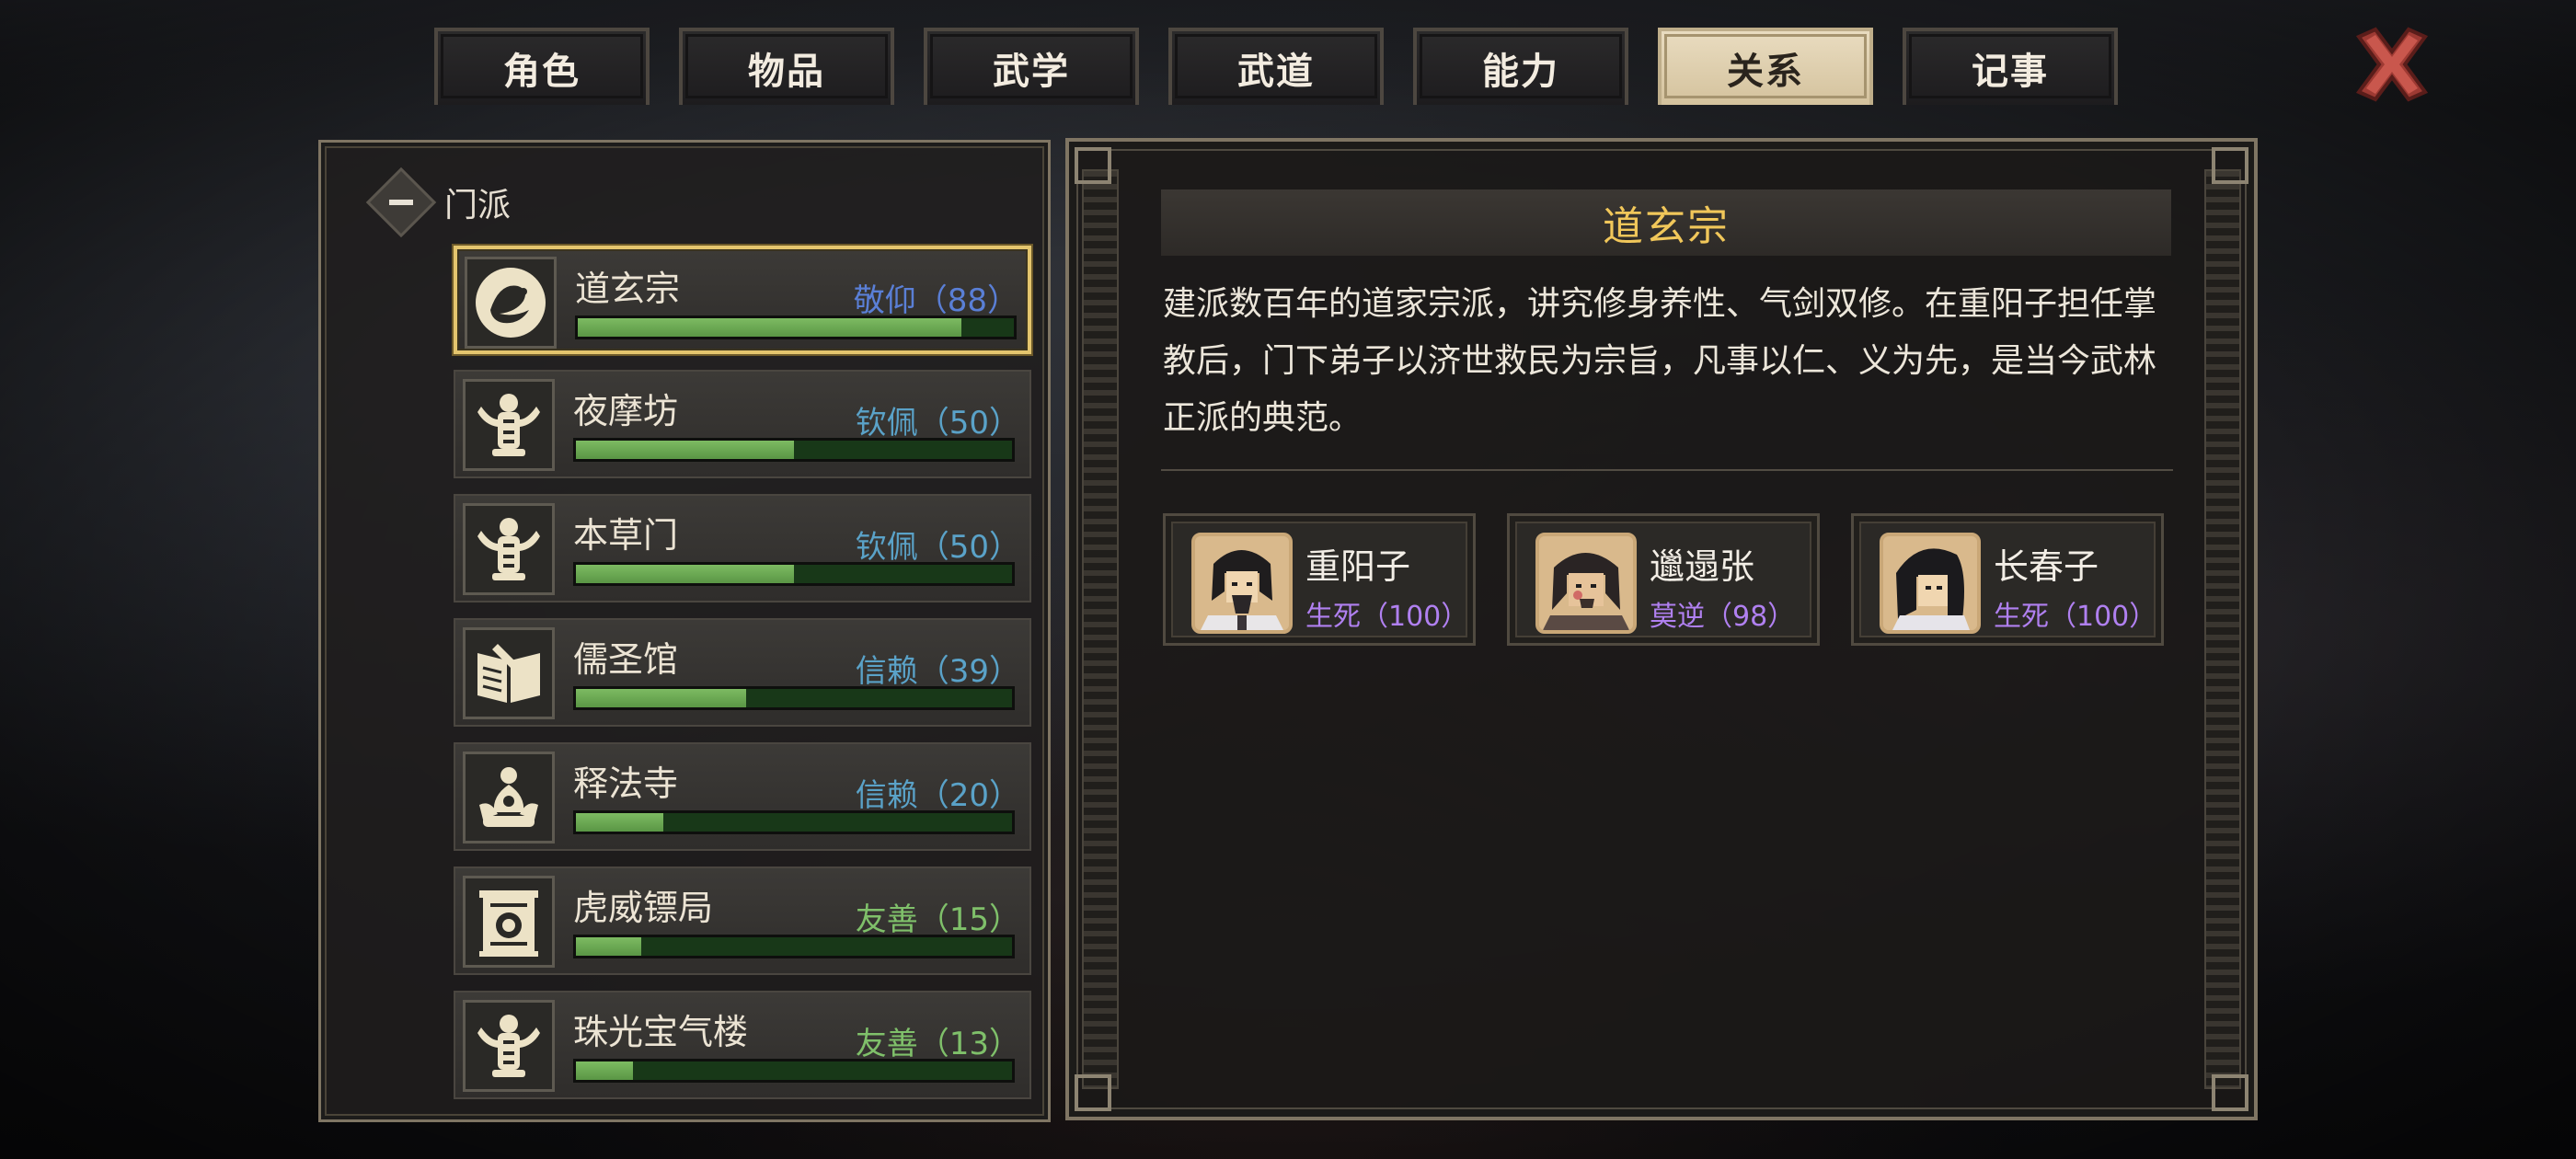  What do you see at coordinates (628, 289) in the screenshot?
I see `faction-name: 道玄宗` at bounding box center [628, 289].